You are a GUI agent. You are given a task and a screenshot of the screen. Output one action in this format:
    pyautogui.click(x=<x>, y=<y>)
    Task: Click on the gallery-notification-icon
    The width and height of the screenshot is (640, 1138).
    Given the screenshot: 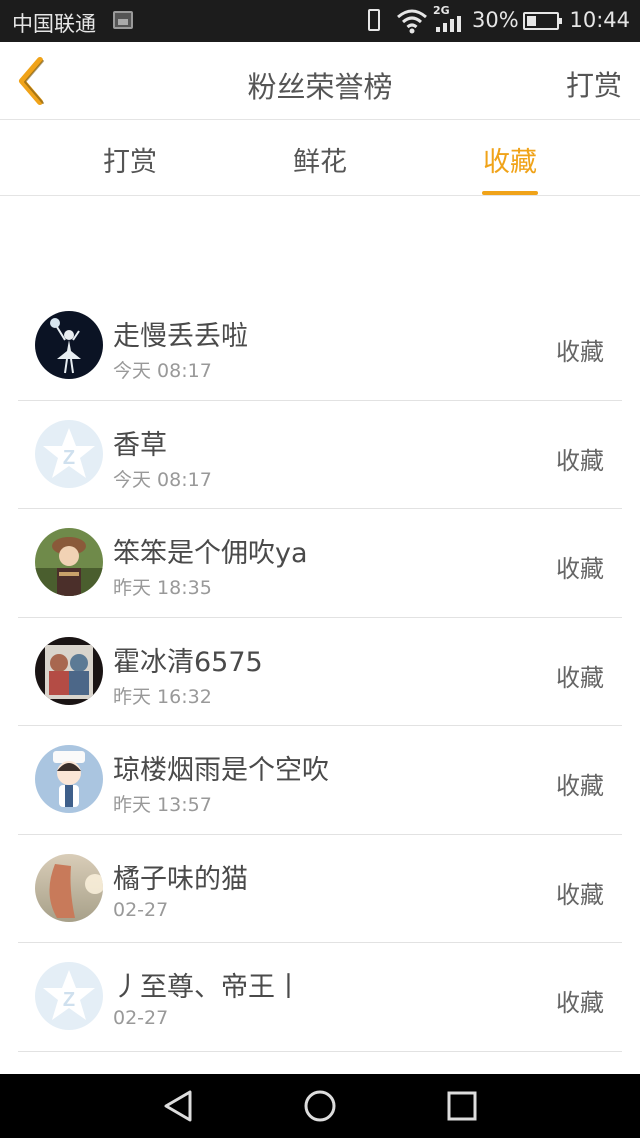 What is the action you would take?
    pyautogui.click(x=123, y=20)
    